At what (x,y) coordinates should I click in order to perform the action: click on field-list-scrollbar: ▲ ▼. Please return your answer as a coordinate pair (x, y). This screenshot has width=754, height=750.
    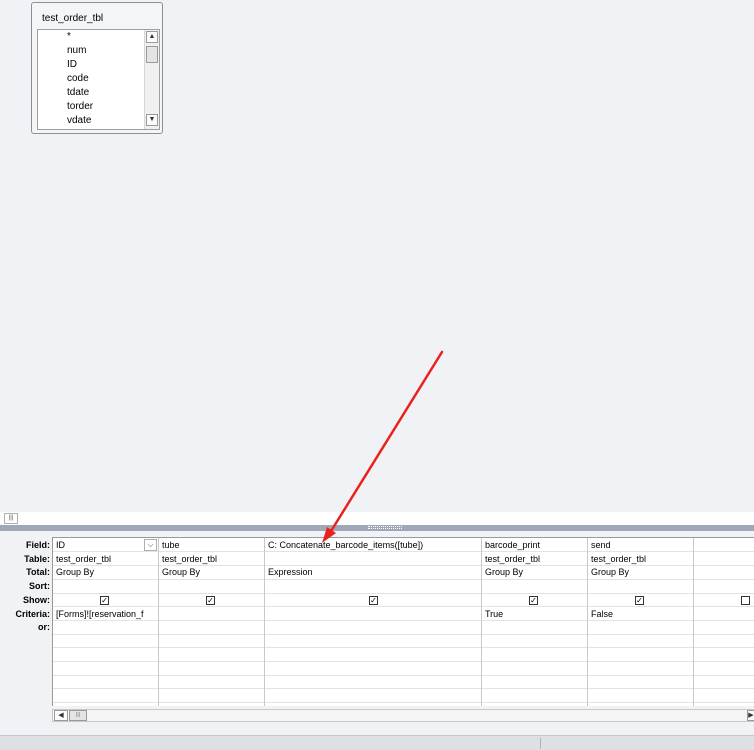
    Looking at the image, I should click on (151, 79).